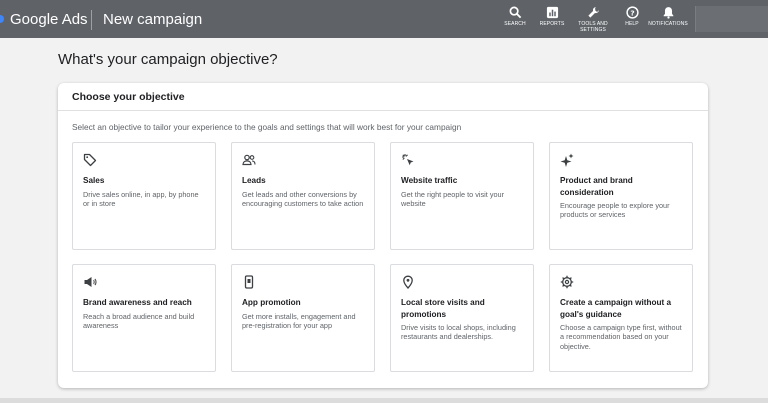  Describe the element at coordinates (567, 160) in the screenshot. I see `sparkle-icon` at that location.